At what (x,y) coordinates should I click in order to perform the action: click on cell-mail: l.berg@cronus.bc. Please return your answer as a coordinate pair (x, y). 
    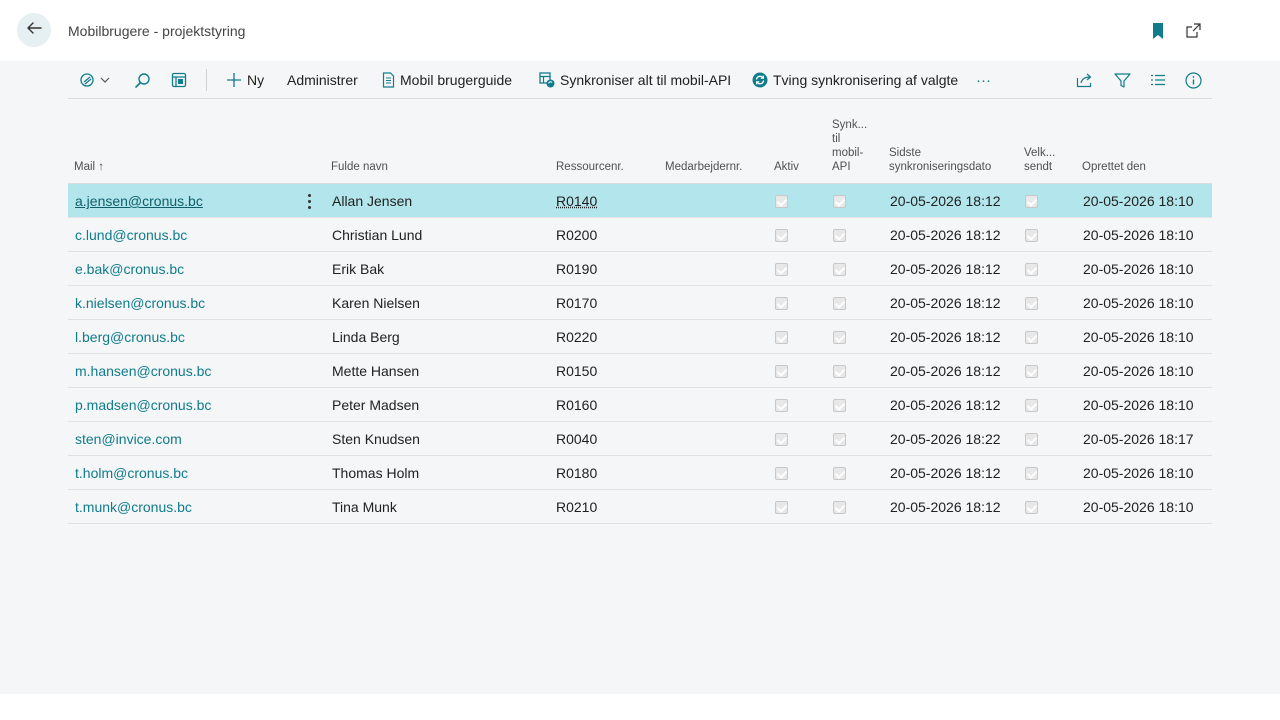
    Looking at the image, I should click on (130, 337).